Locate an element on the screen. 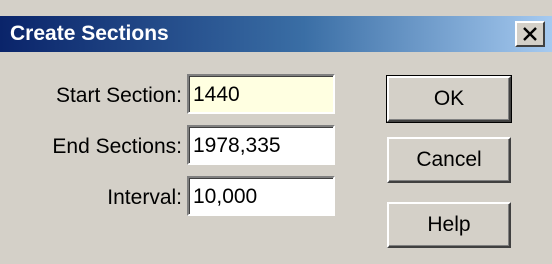 The height and width of the screenshot is (264, 552). ok-button: OK is located at coordinates (449, 99).